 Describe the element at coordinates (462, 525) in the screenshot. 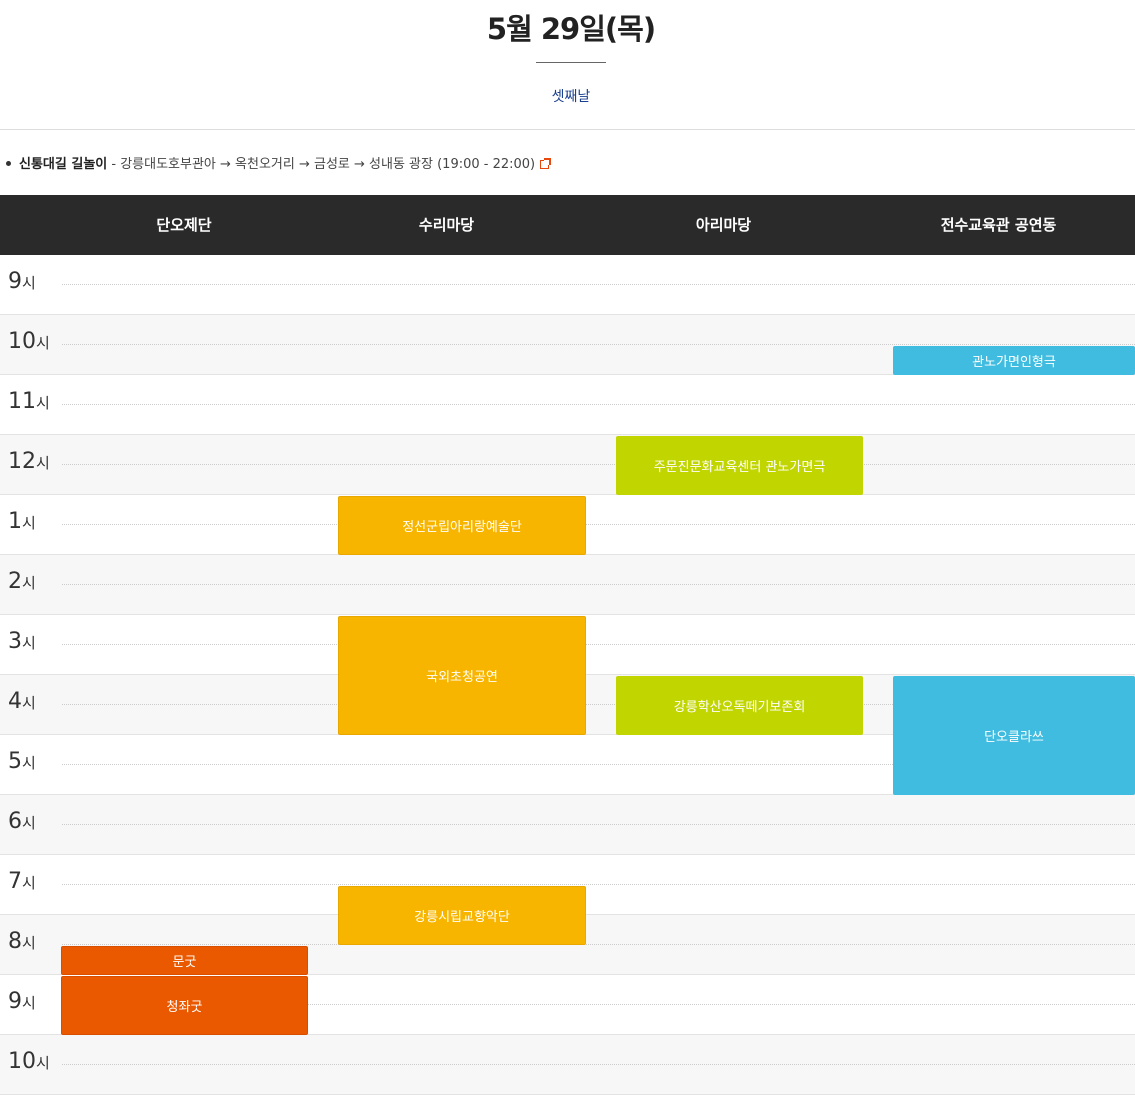

I see `event-block: 정선군립아리랑예술단` at that location.